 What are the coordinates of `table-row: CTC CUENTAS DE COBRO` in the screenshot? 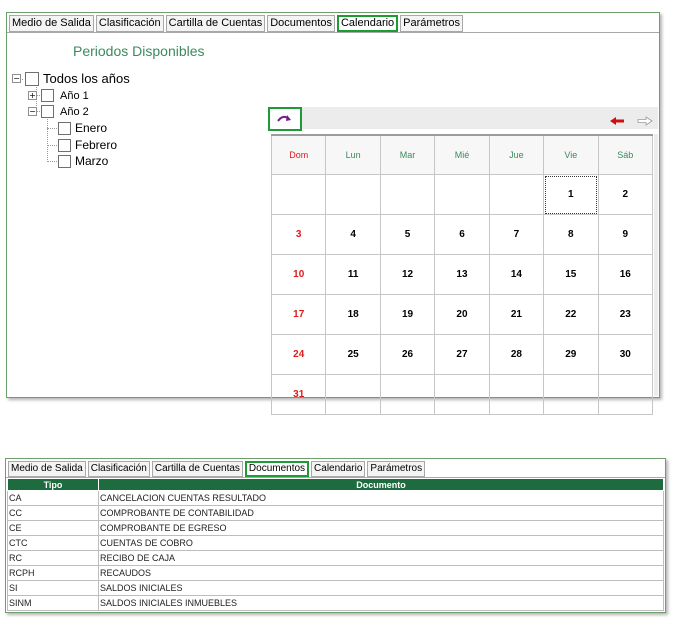 It's located at (335, 543).